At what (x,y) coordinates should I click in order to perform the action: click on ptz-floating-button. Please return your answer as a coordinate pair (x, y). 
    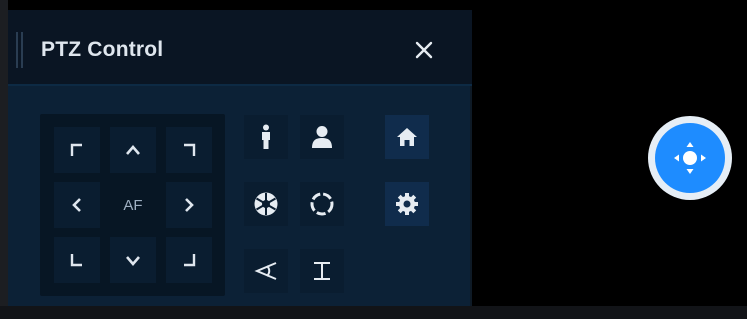
    Looking at the image, I should click on (690, 158).